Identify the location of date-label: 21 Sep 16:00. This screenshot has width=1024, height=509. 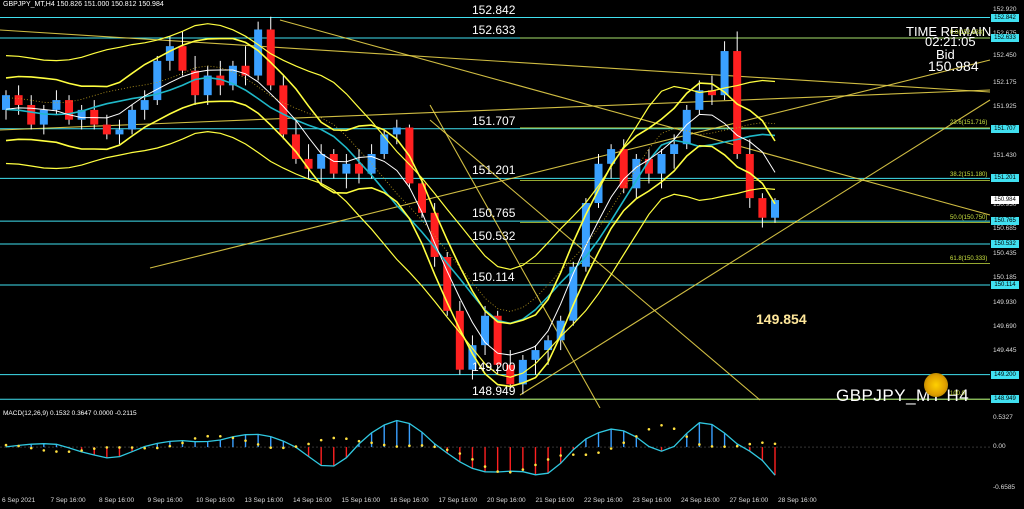
(555, 500).